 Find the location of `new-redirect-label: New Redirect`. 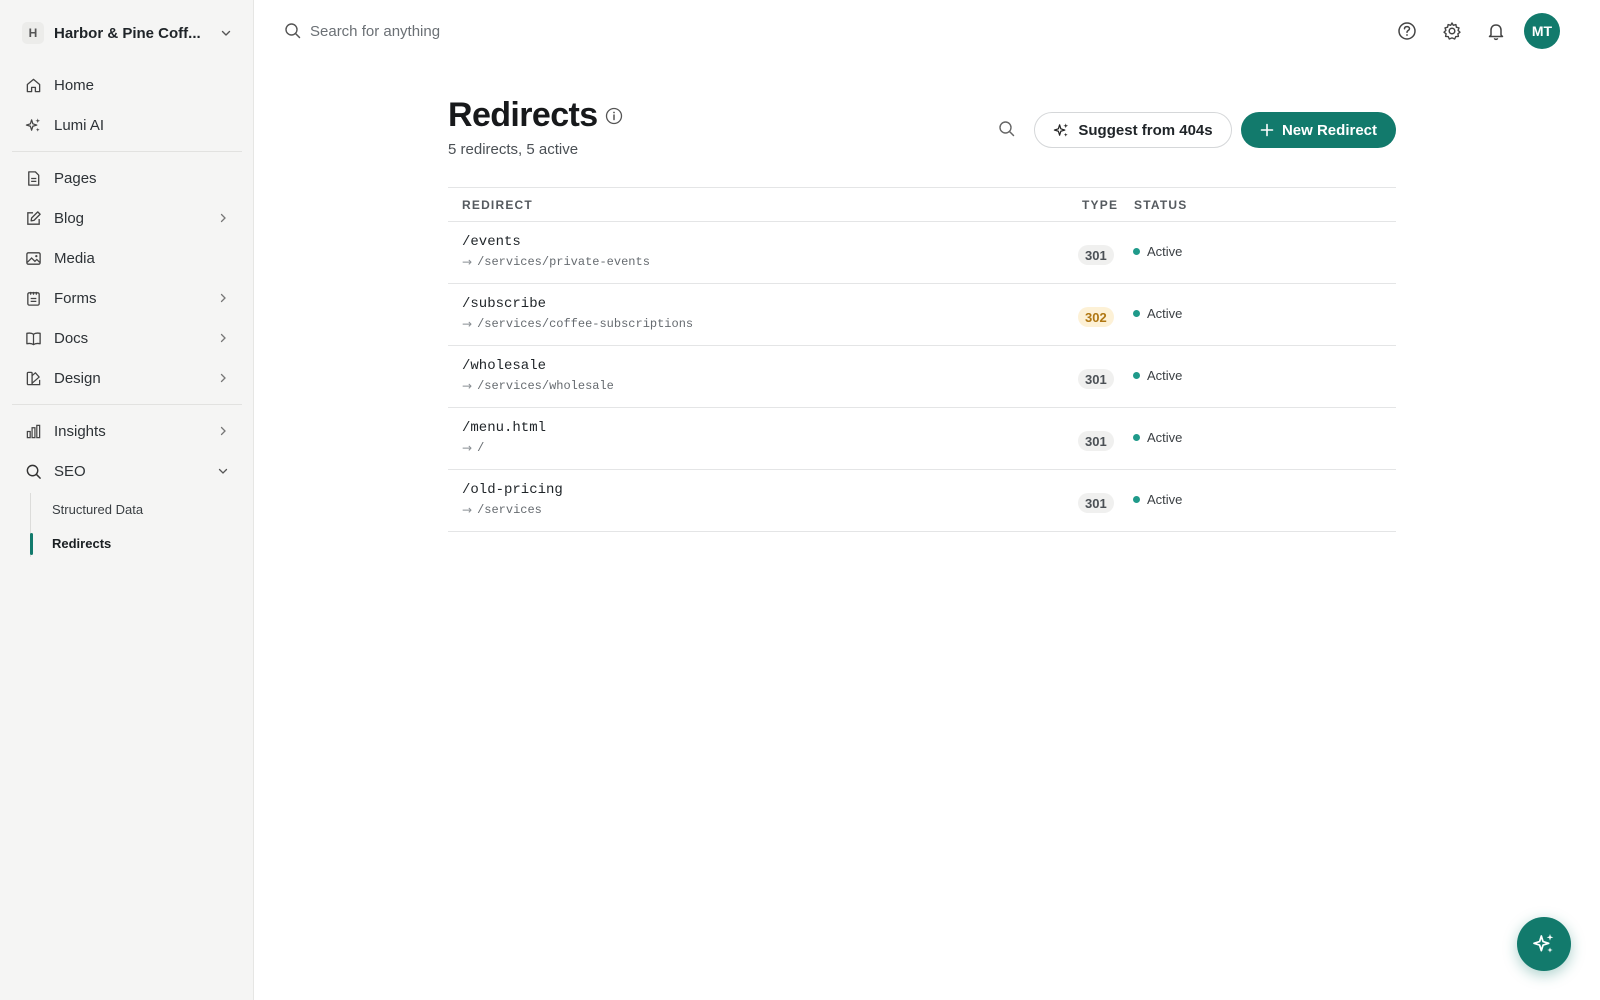

new-redirect-label: New Redirect is located at coordinates (1329, 130).